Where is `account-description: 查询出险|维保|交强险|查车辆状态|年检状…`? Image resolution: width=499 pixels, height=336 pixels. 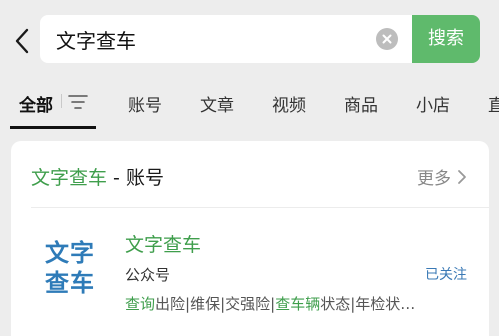 account-description: 查询出险|维保|交强险|查车辆状态|年检状… is located at coordinates (295, 303).